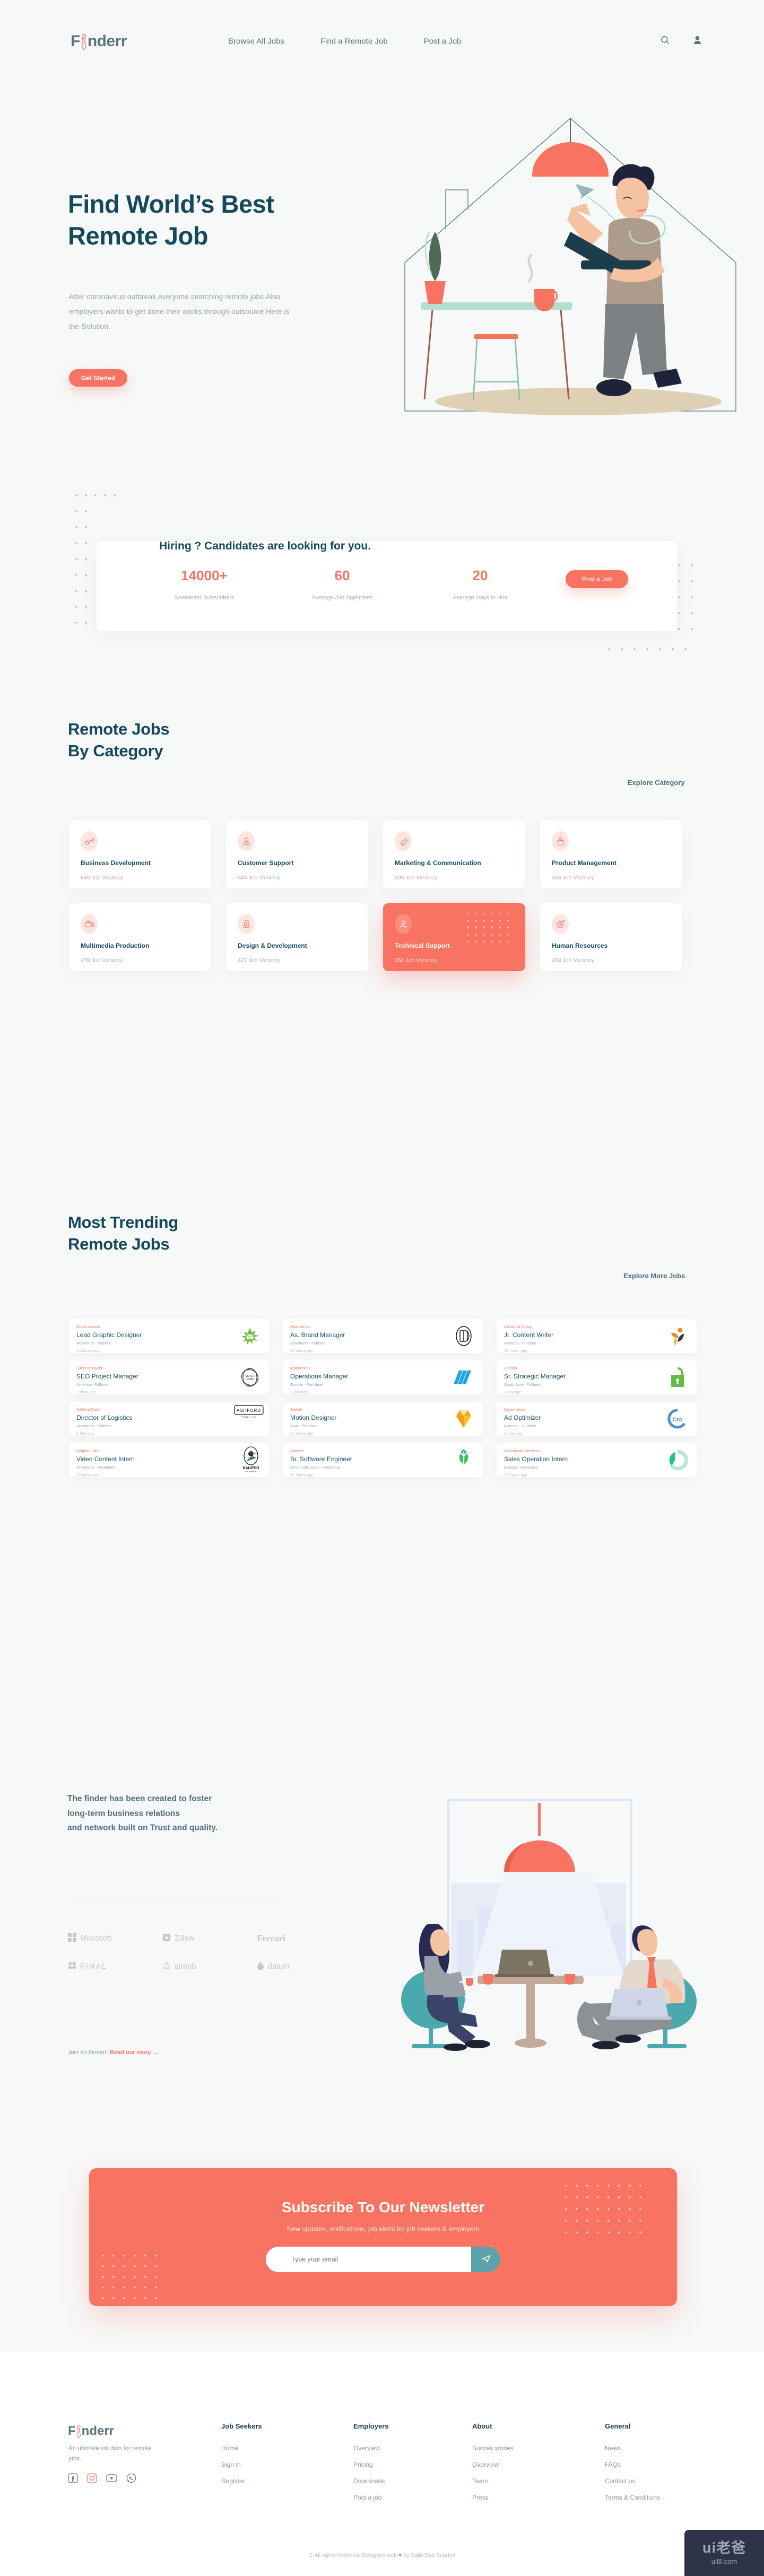 The image size is (764, 2576). What do you see at coordinates (272, 945) in the screenshot?
I see `category-name: Design & Development` at bounding box center [272, 945].